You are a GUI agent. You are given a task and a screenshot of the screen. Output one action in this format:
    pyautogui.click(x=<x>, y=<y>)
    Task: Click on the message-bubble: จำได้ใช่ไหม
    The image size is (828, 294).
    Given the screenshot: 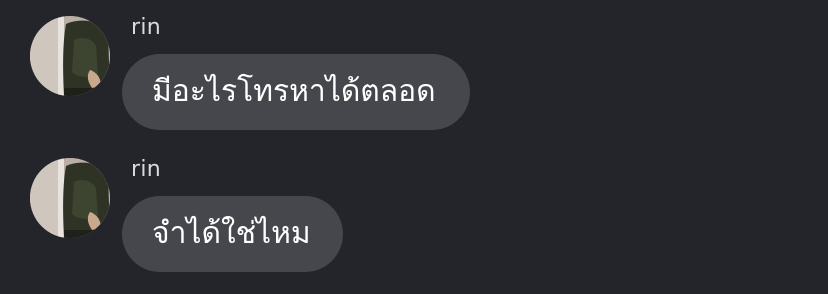 What is the action you would take?
    pyautogui.click(x=232, y=234)
    